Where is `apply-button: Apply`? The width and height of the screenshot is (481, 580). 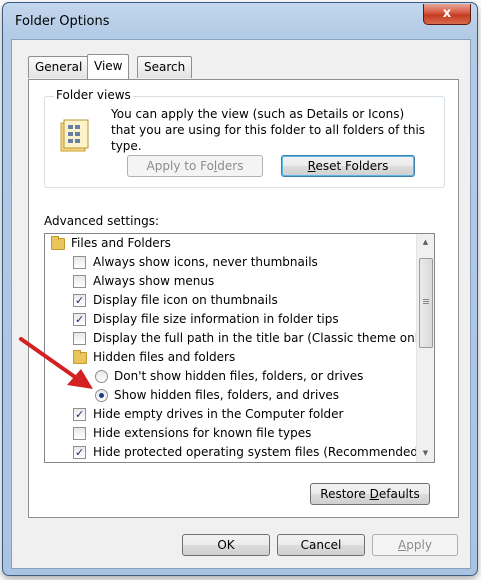
apply-button: Apply is located at coordinates (415, 545).